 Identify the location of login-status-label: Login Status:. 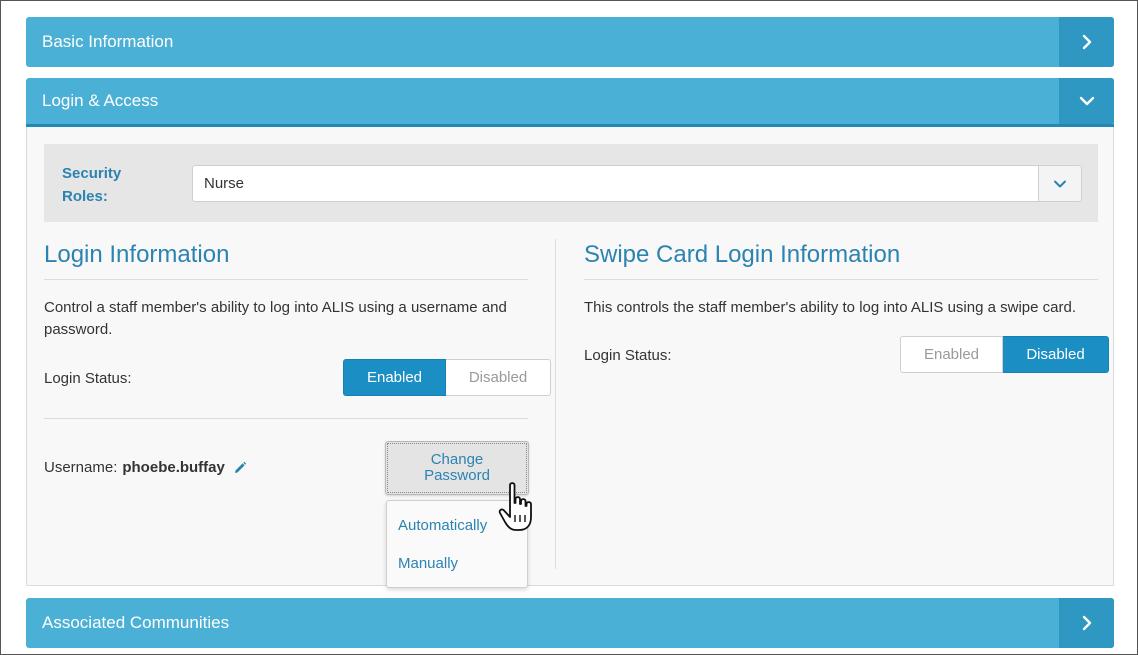
(88, 378).